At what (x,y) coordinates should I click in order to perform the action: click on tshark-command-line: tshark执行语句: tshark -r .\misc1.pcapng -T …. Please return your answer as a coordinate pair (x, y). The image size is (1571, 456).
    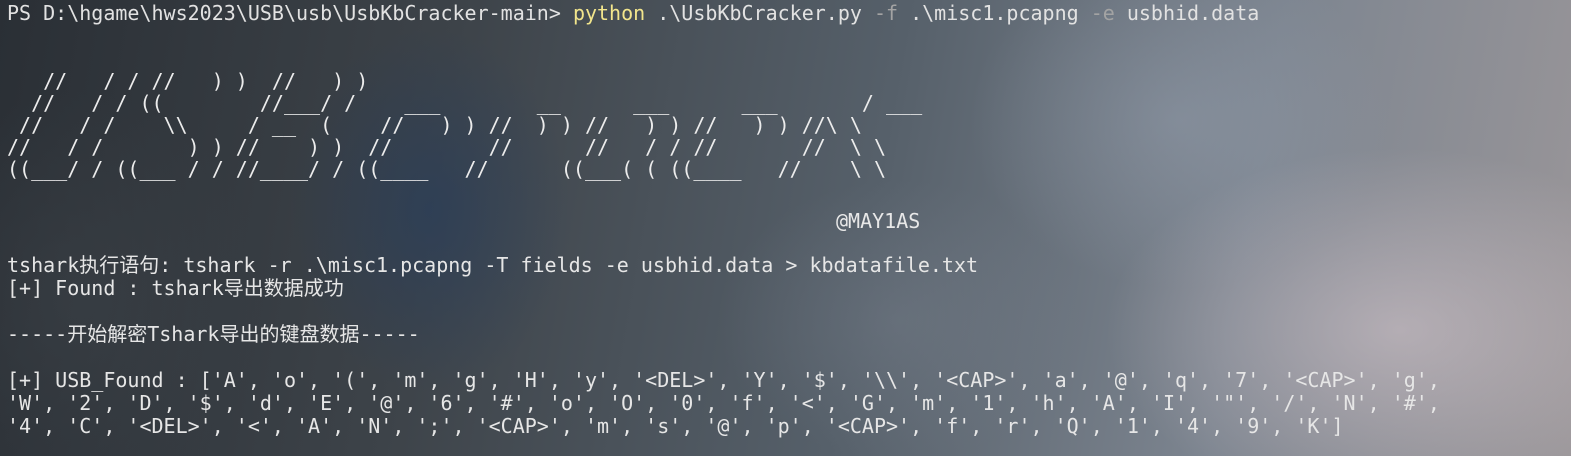
    Looking at the image, I should click on (493, 265).